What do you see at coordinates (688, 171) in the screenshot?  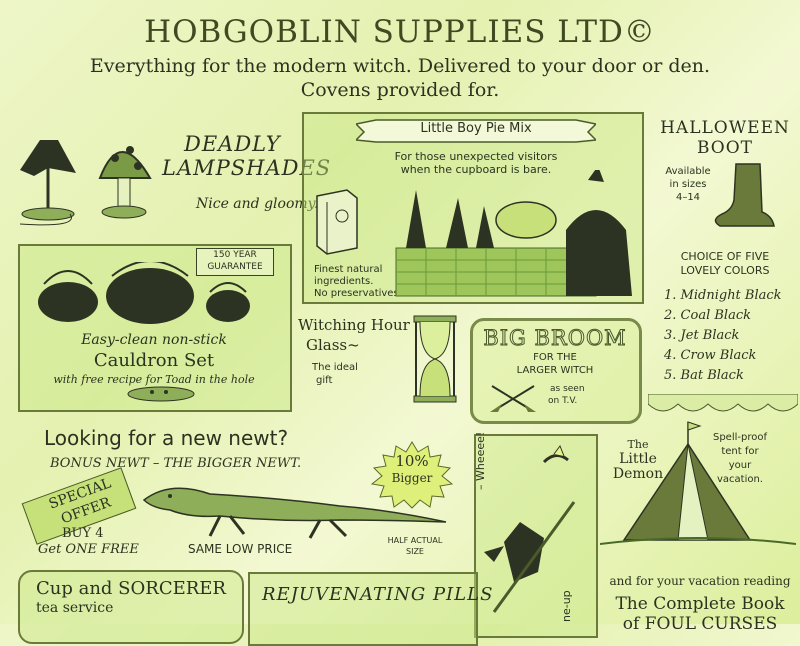 I see `boot-avail-1: Available` at bounding box center [688, 171].